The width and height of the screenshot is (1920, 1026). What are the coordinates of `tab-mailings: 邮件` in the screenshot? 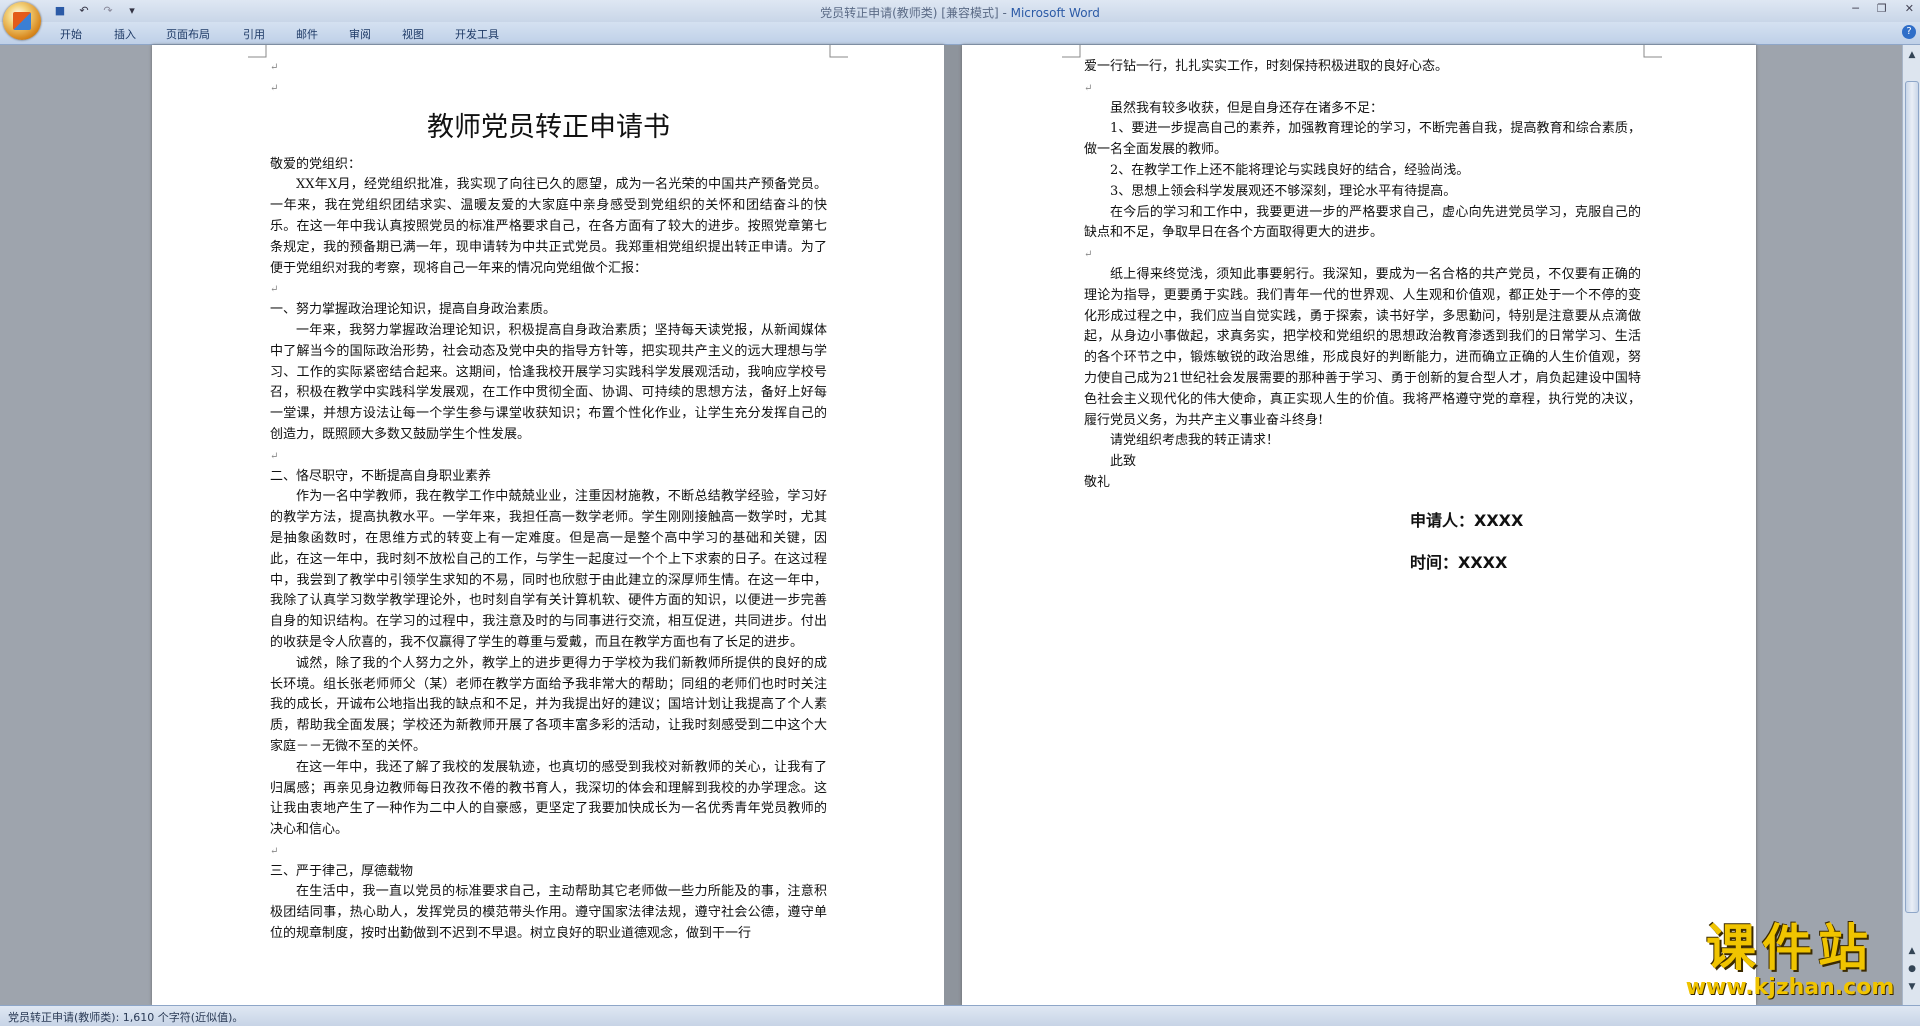 It's located at (307, 34).